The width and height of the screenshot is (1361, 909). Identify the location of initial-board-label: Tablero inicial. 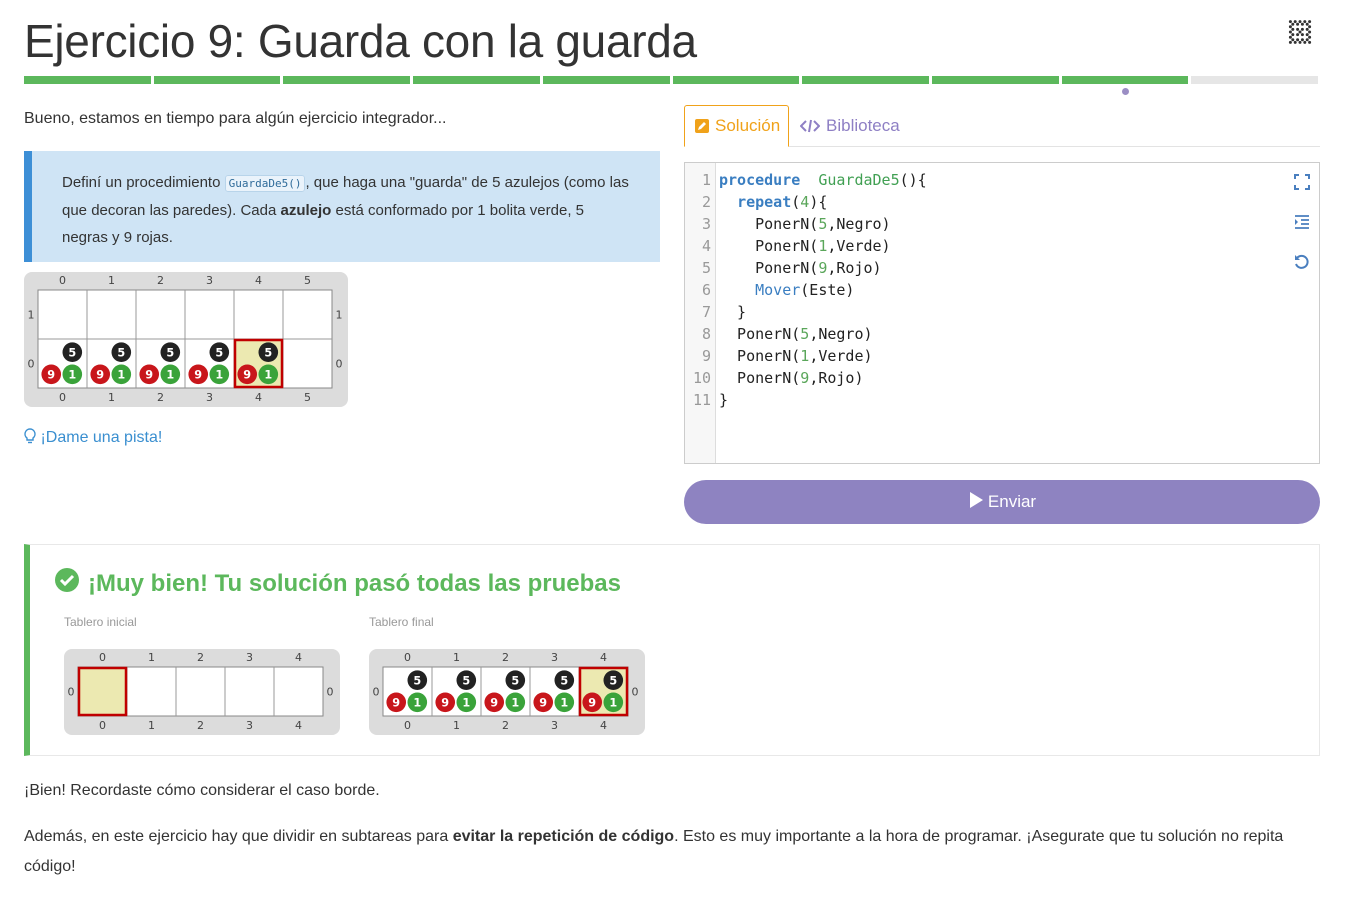
(100, 622).